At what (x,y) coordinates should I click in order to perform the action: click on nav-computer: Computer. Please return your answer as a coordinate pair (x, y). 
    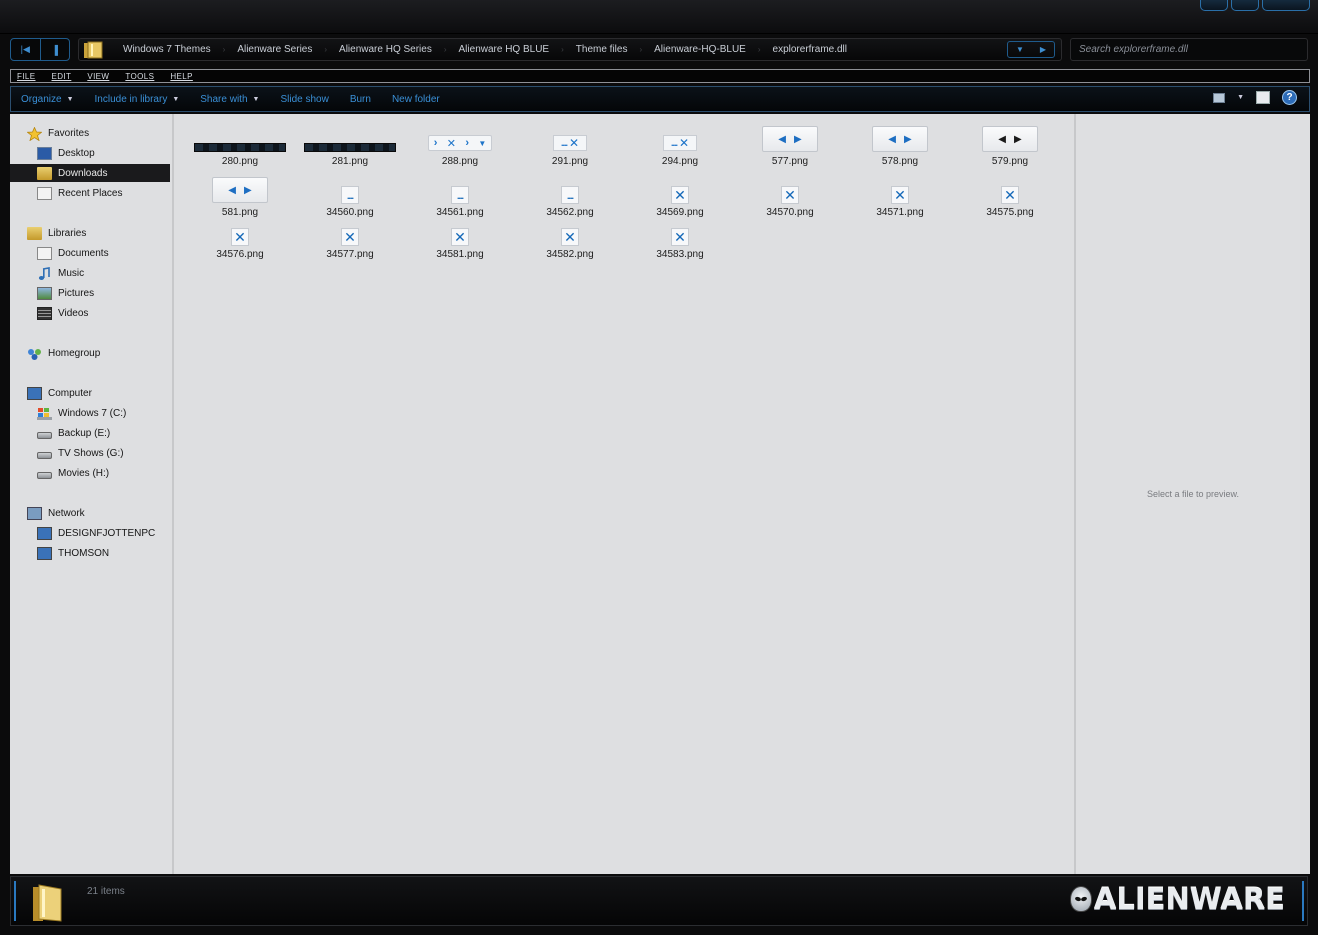
    Looking at the image, I should click on (59, 393).